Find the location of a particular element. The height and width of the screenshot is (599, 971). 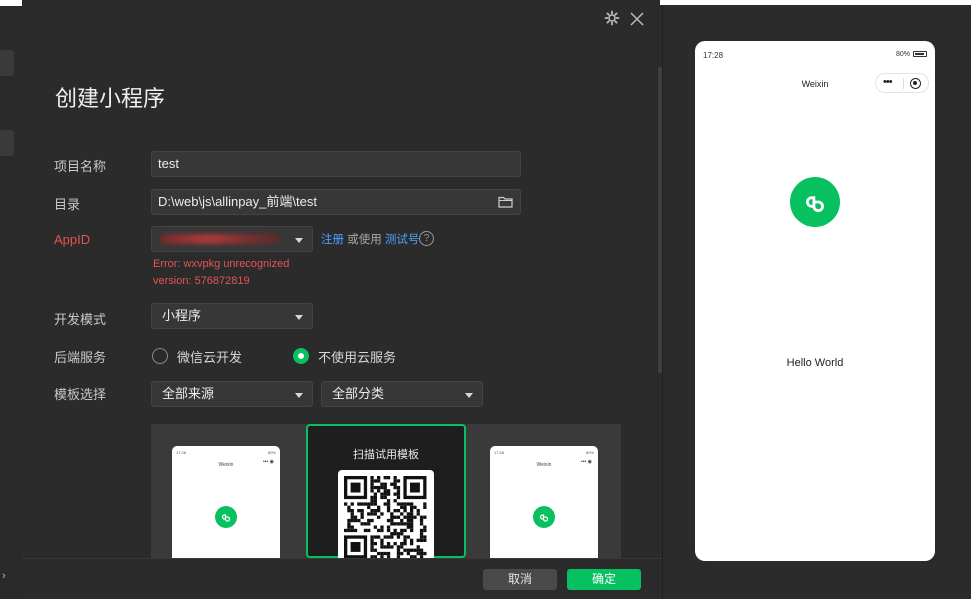

appid-label: AppID is located at coordinates (72, 239).